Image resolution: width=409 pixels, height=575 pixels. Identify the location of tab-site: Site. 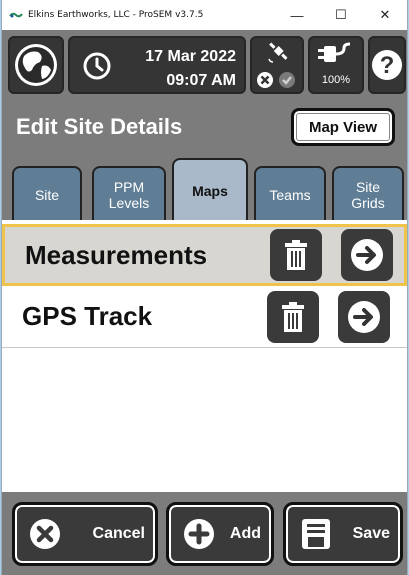
(47, 194).